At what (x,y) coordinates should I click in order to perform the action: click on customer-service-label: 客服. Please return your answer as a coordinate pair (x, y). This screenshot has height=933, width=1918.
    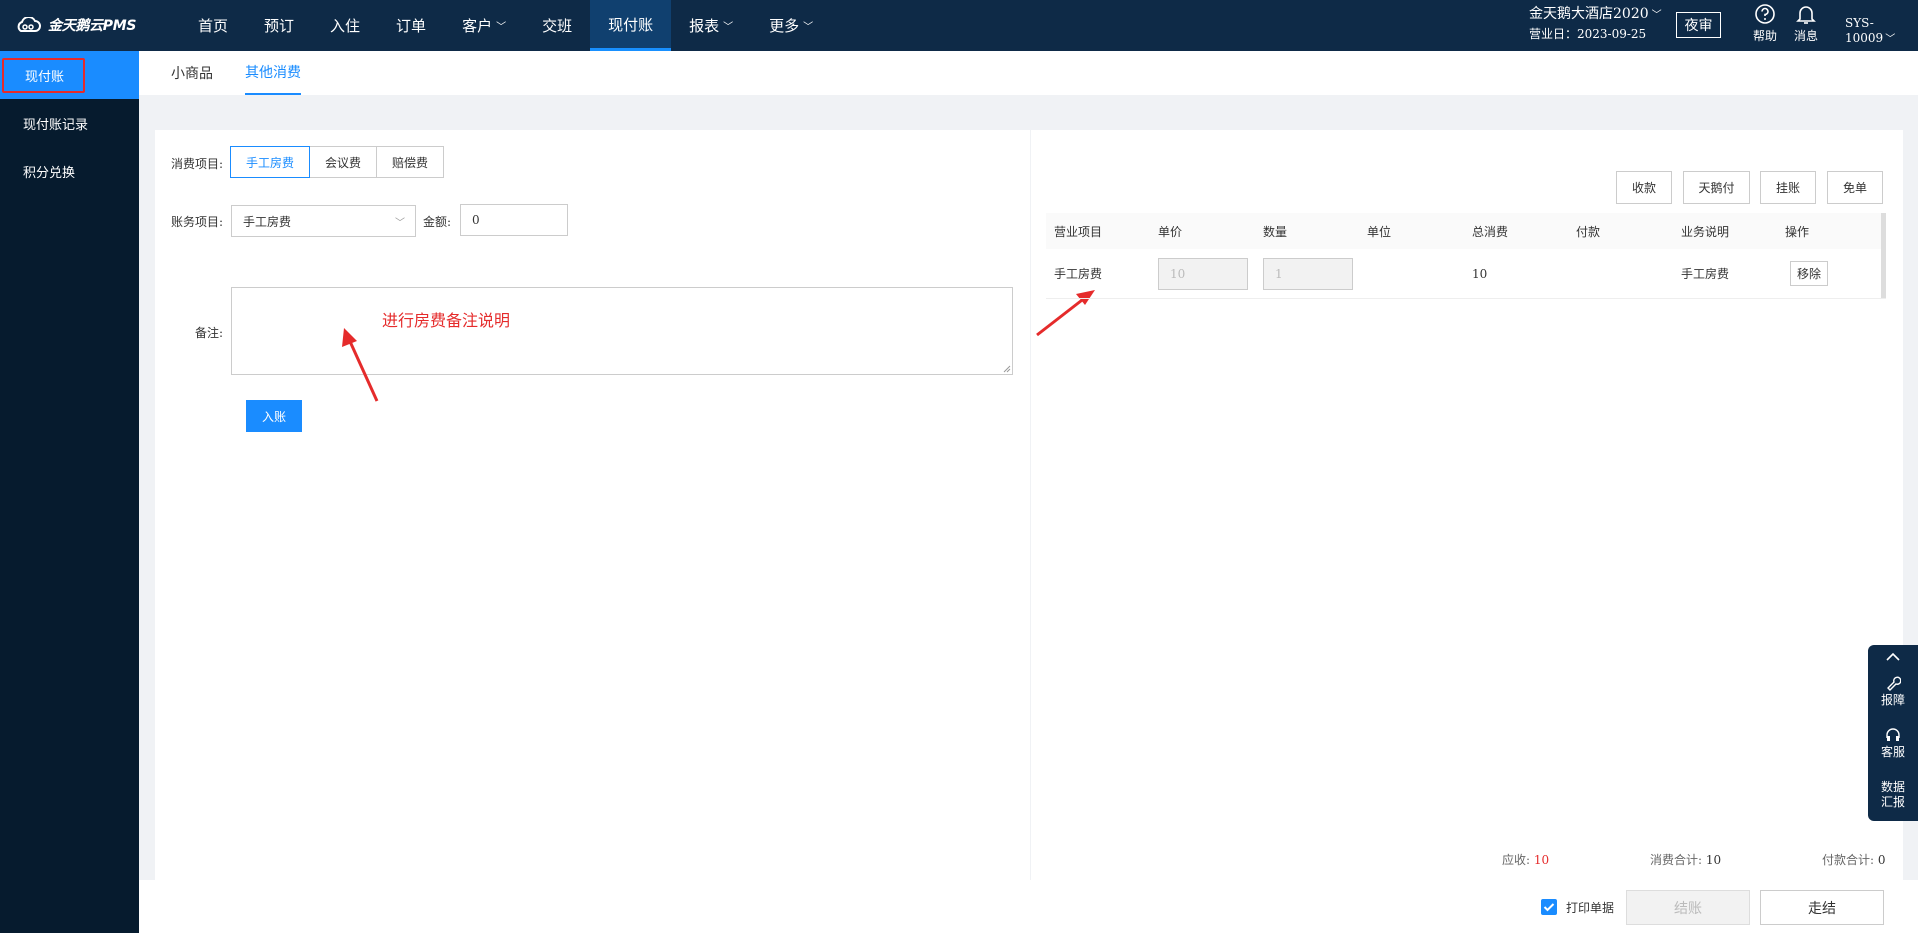
    Looking at the image, I should click on (1892, 752).